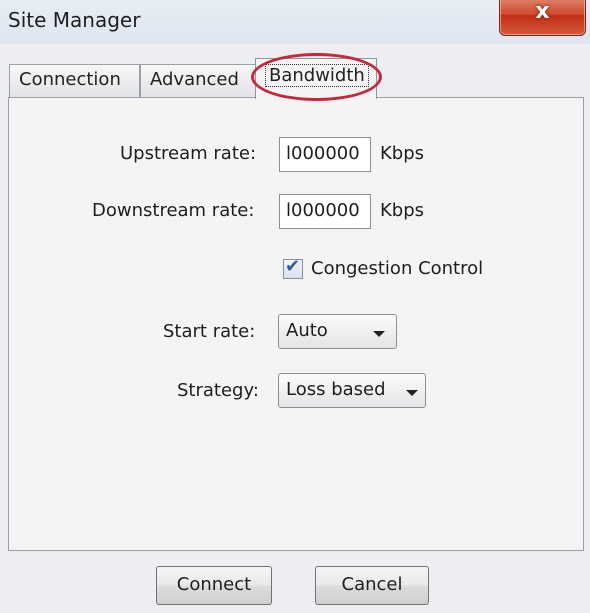 The image size is (590, 613). I want to click on connect-button: Connect, so click(214, 585).